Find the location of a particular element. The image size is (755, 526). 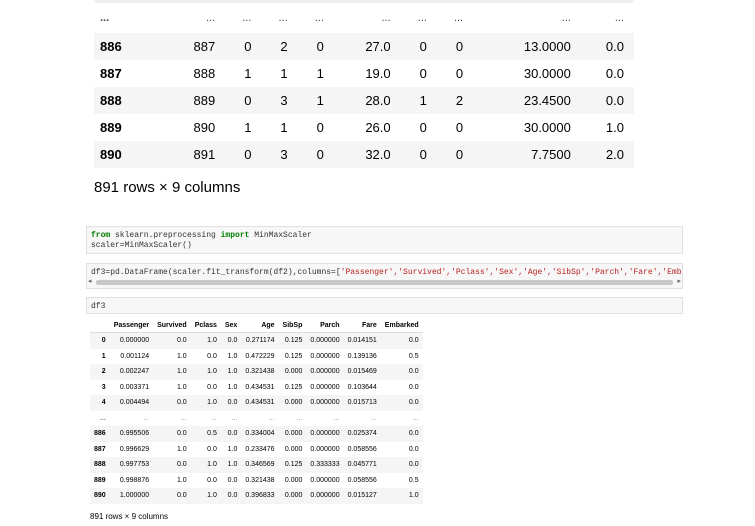

table-cell: 30.0000 is located at coordinates (547, 127).